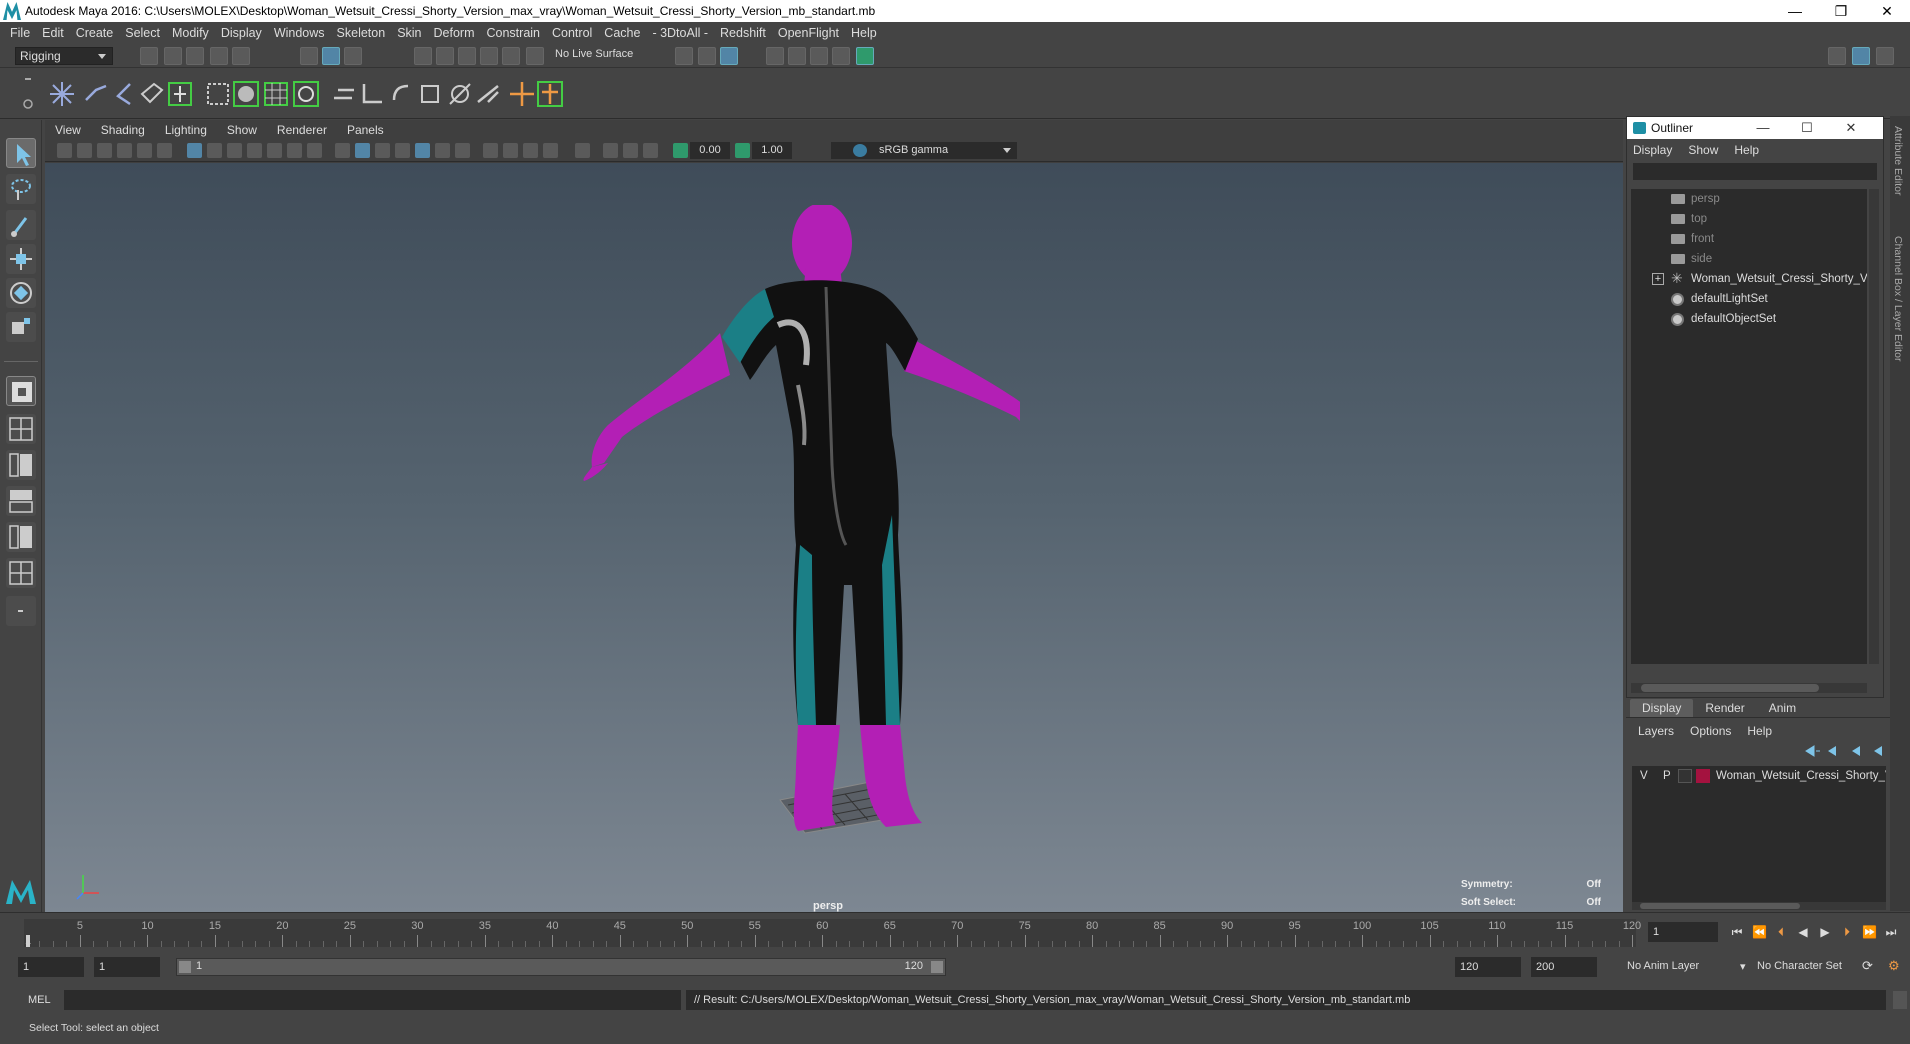 The width and height of the screenshot is (1910, 1044). Describe the element at coordinates (1841, 11) in the screenshot. I see `restore-button: ❐` at that location.